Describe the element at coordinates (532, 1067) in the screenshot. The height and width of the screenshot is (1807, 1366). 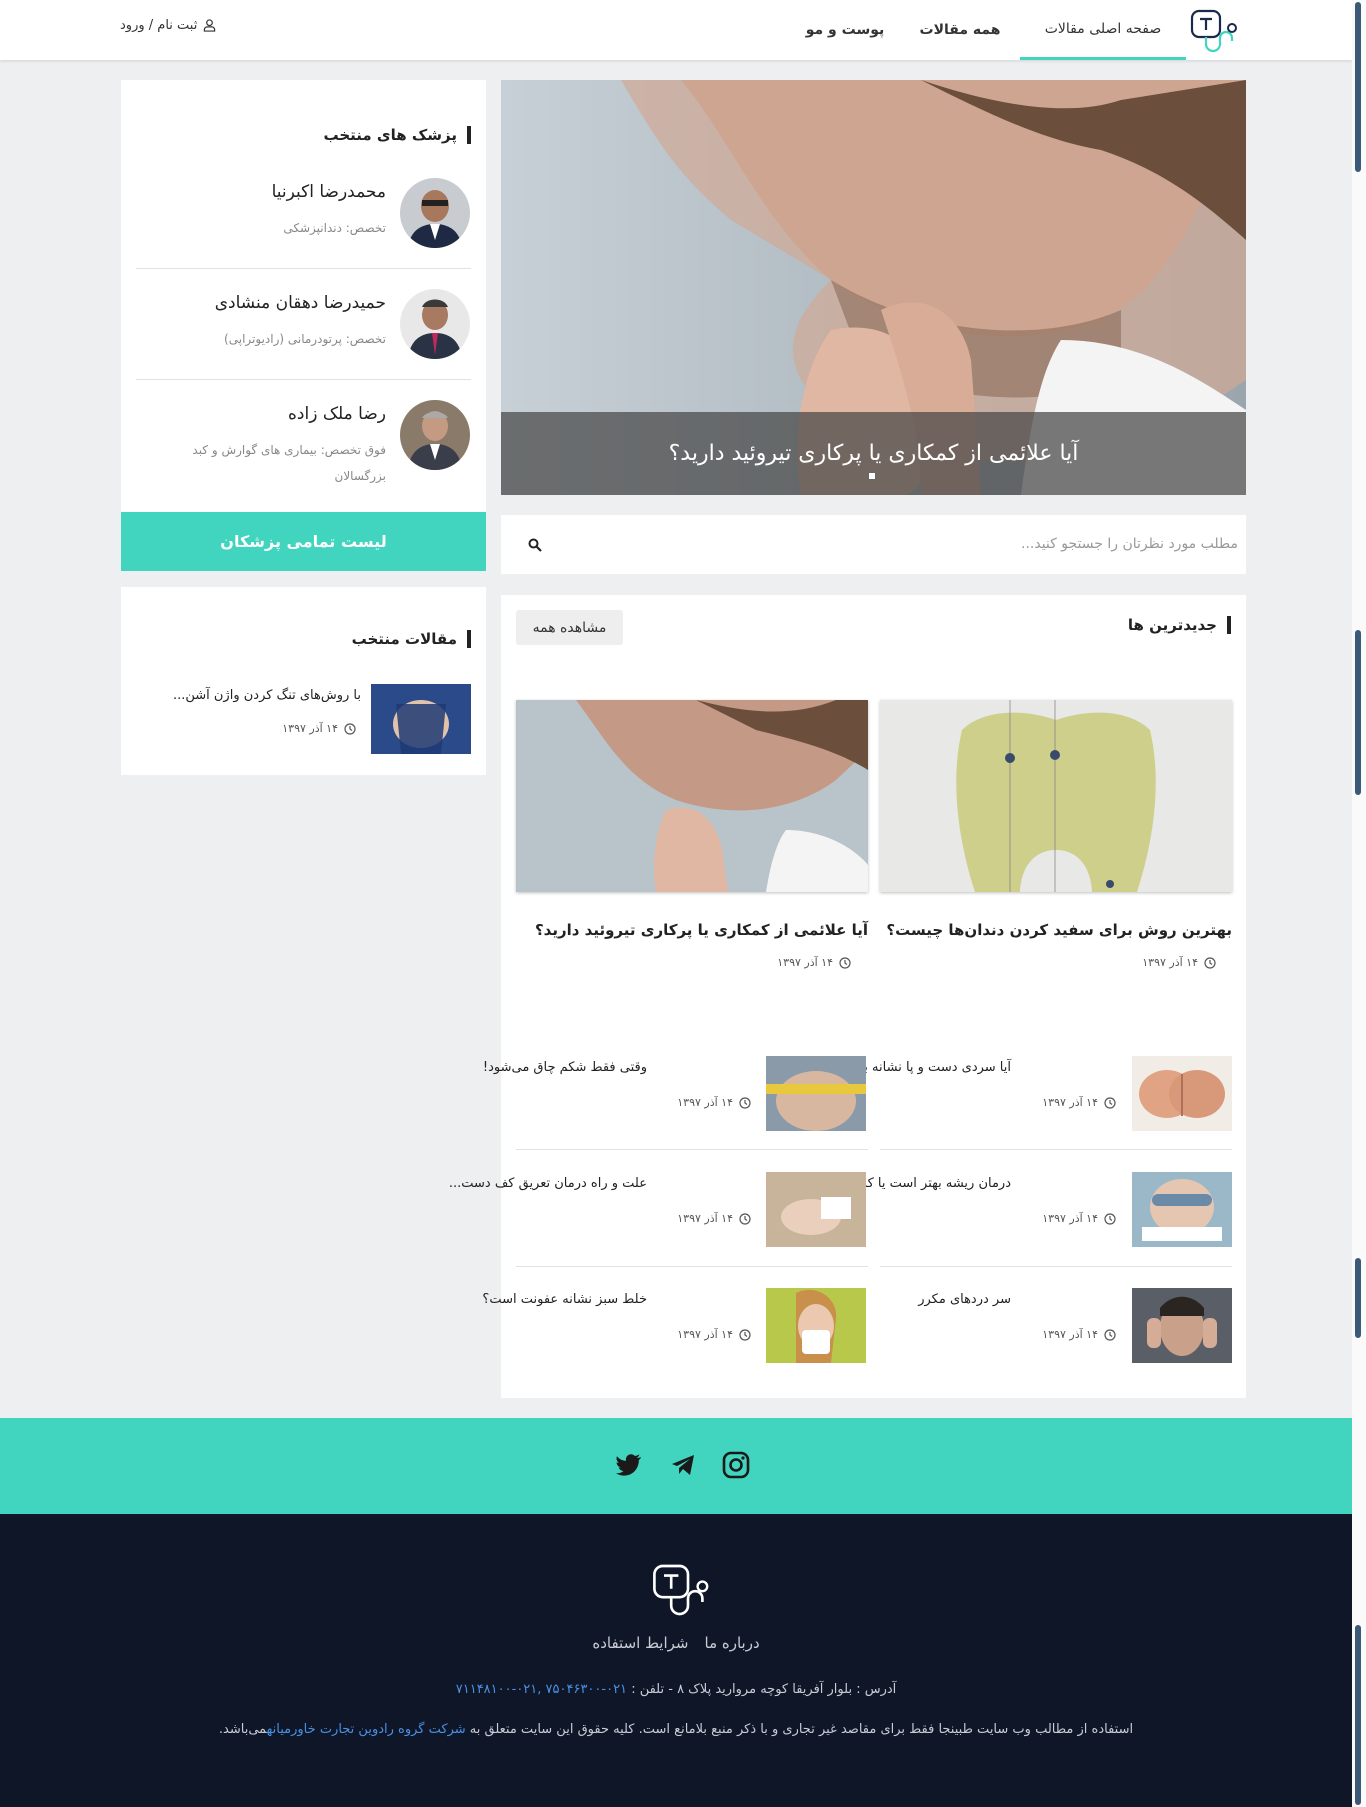
I see `list-item-title: وقتی فقط شکم چاق می‌شود!` at that location.